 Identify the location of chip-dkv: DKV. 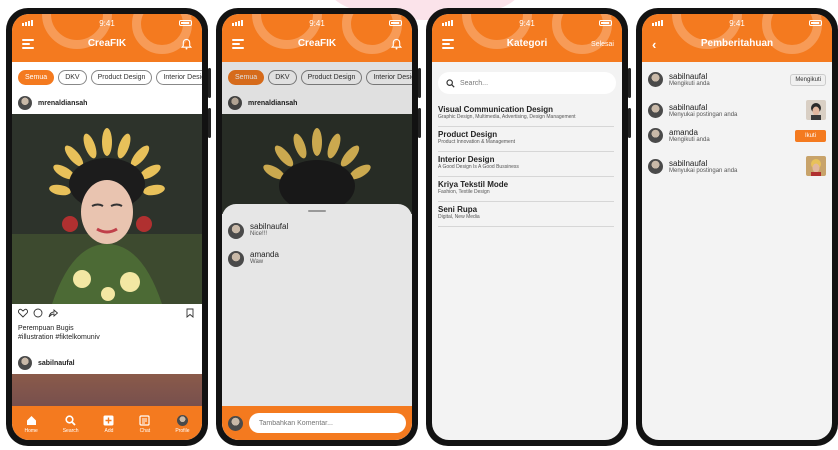
(72, 77).